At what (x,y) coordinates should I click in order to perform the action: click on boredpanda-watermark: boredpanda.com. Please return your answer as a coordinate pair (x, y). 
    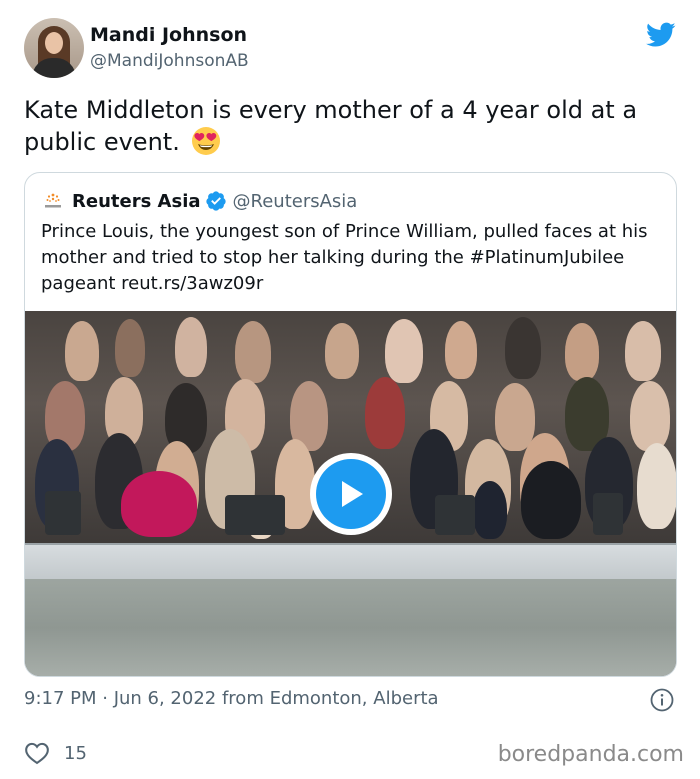
    Looking at the image, I should click on (590, 754).